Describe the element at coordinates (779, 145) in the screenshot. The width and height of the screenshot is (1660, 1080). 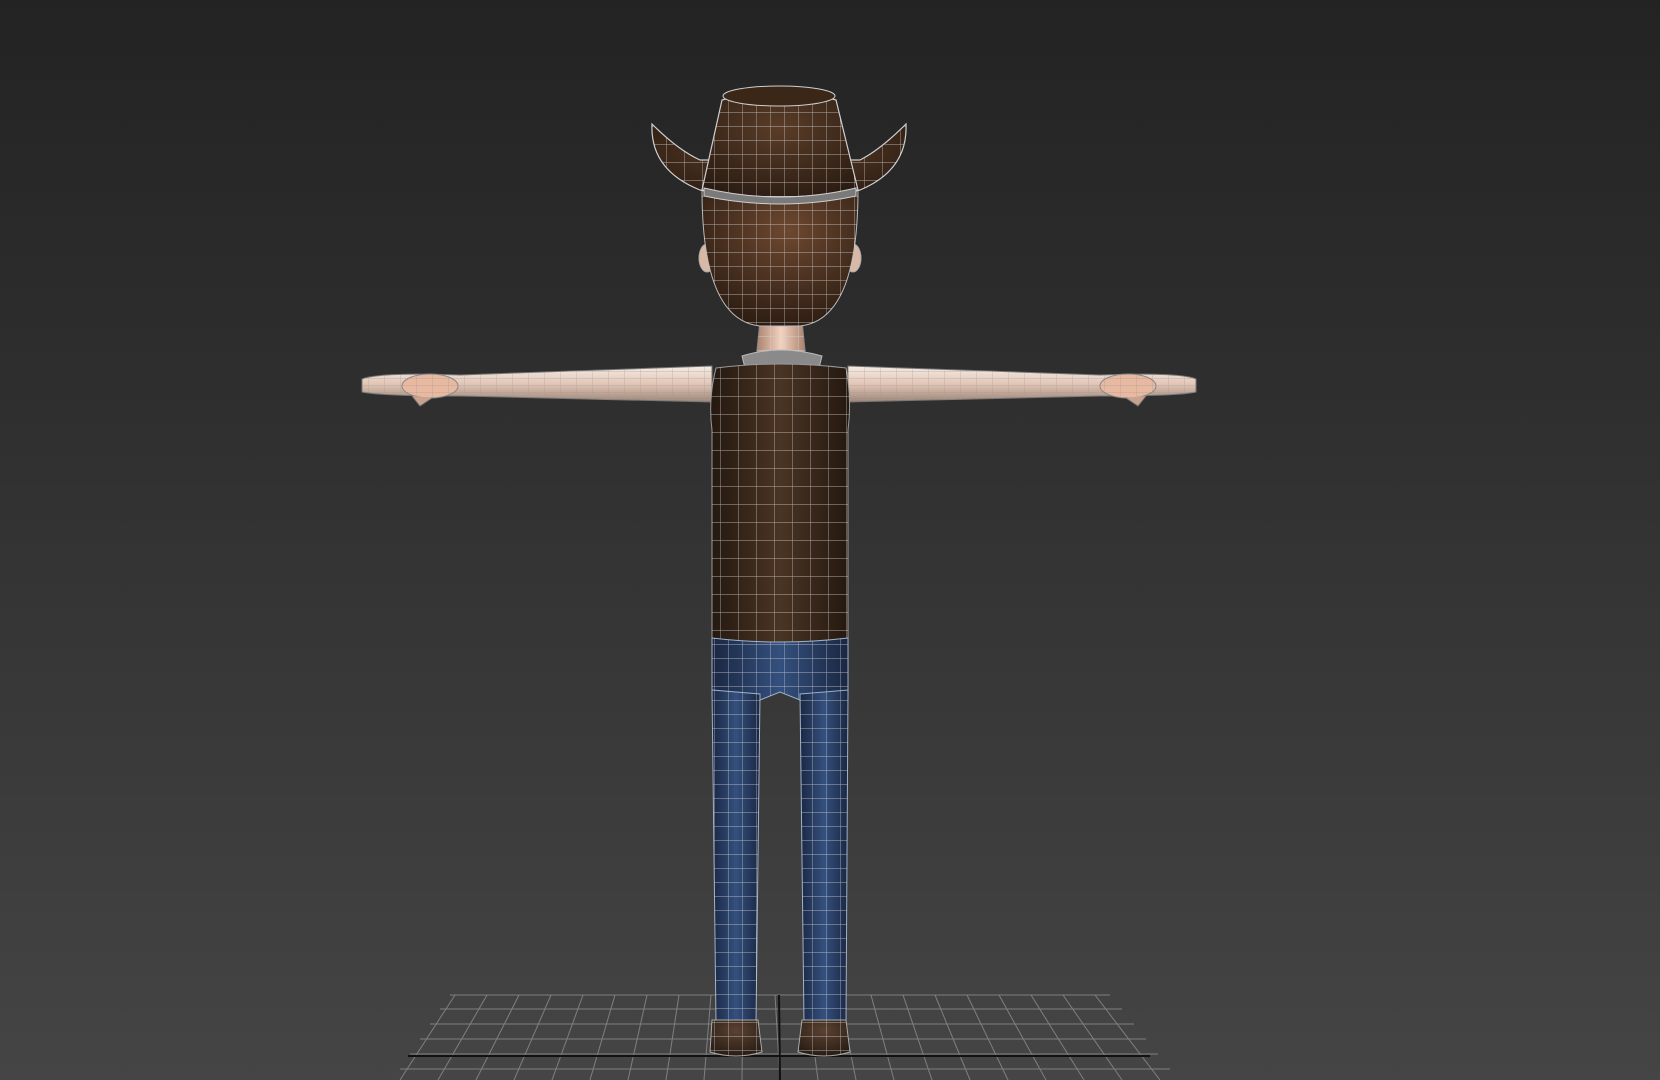
I see `hat` at that location.